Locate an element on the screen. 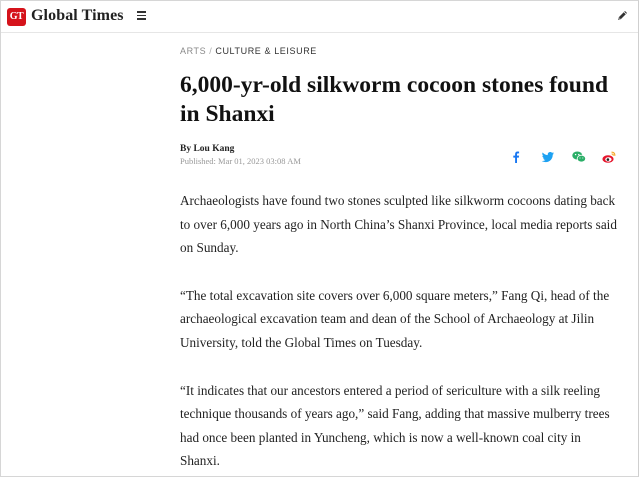 This screenshot has height=477, width=639. site-logo-badge: GT is located at coordinates (16, 17).